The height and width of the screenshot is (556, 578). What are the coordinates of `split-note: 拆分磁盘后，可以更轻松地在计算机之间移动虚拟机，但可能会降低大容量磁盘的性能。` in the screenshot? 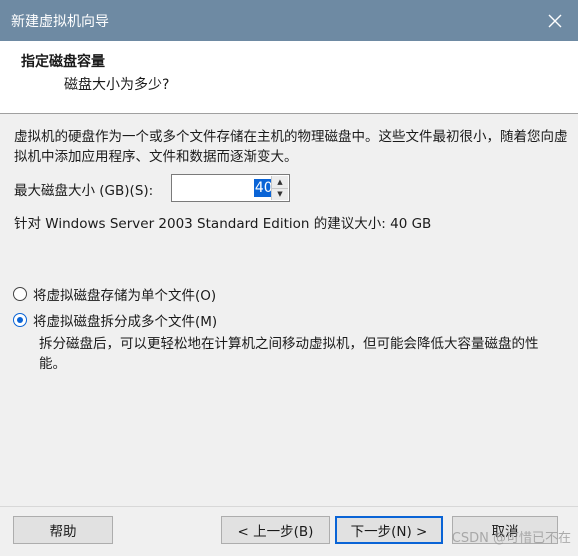 It's located at (289, 354).